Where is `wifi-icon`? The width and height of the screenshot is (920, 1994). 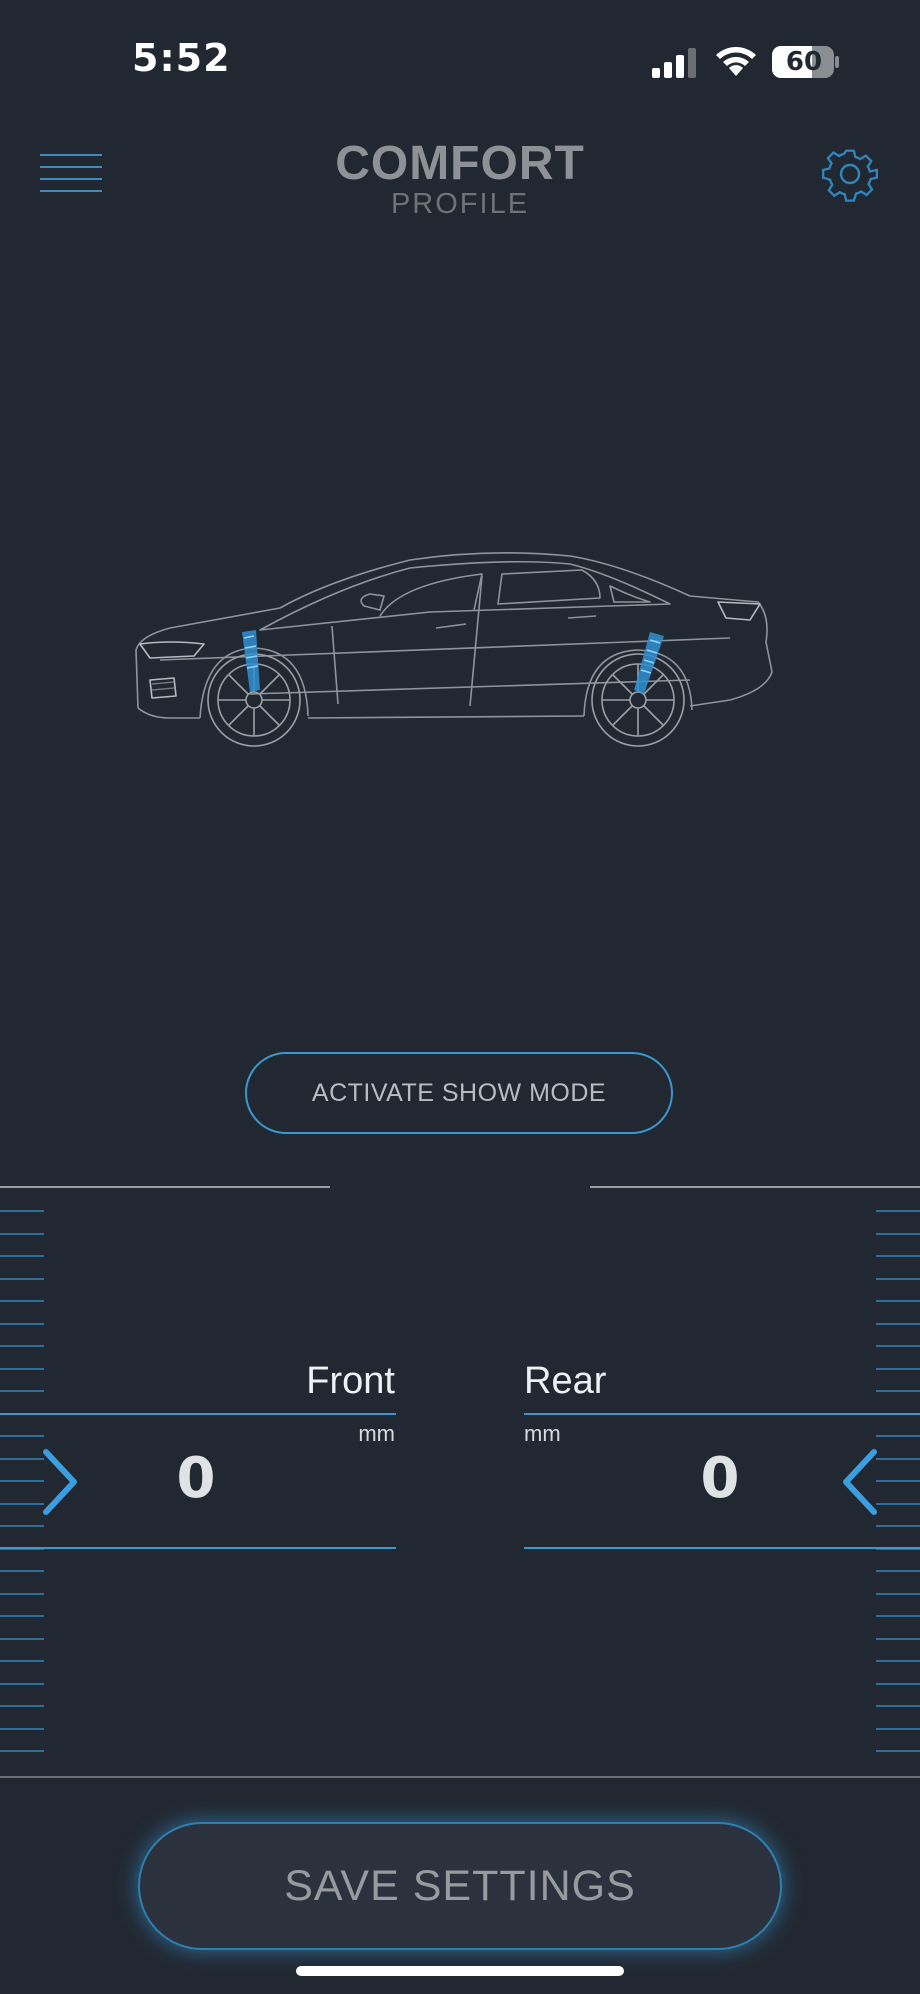
wifi-icon is located at coordinates (736, 61).